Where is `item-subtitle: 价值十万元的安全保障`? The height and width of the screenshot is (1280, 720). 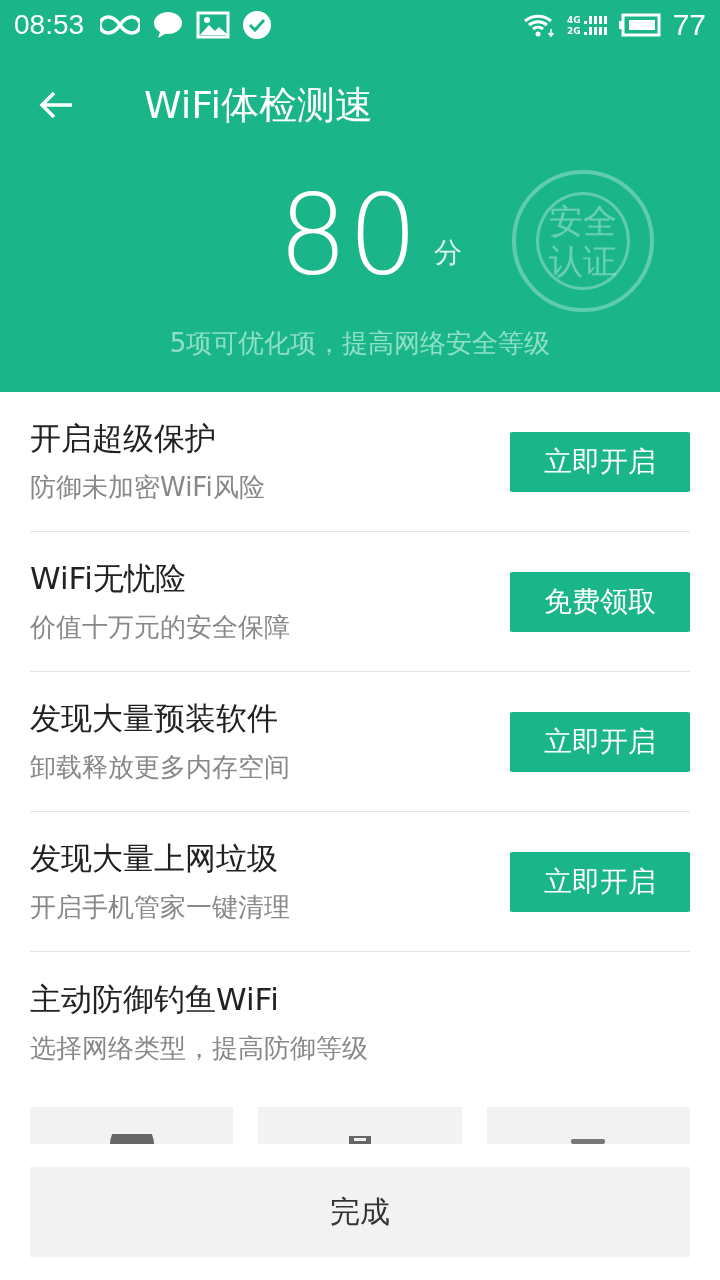 item-subtitle: 价值十万元的安全保障 is located at coordinates (160, 627).